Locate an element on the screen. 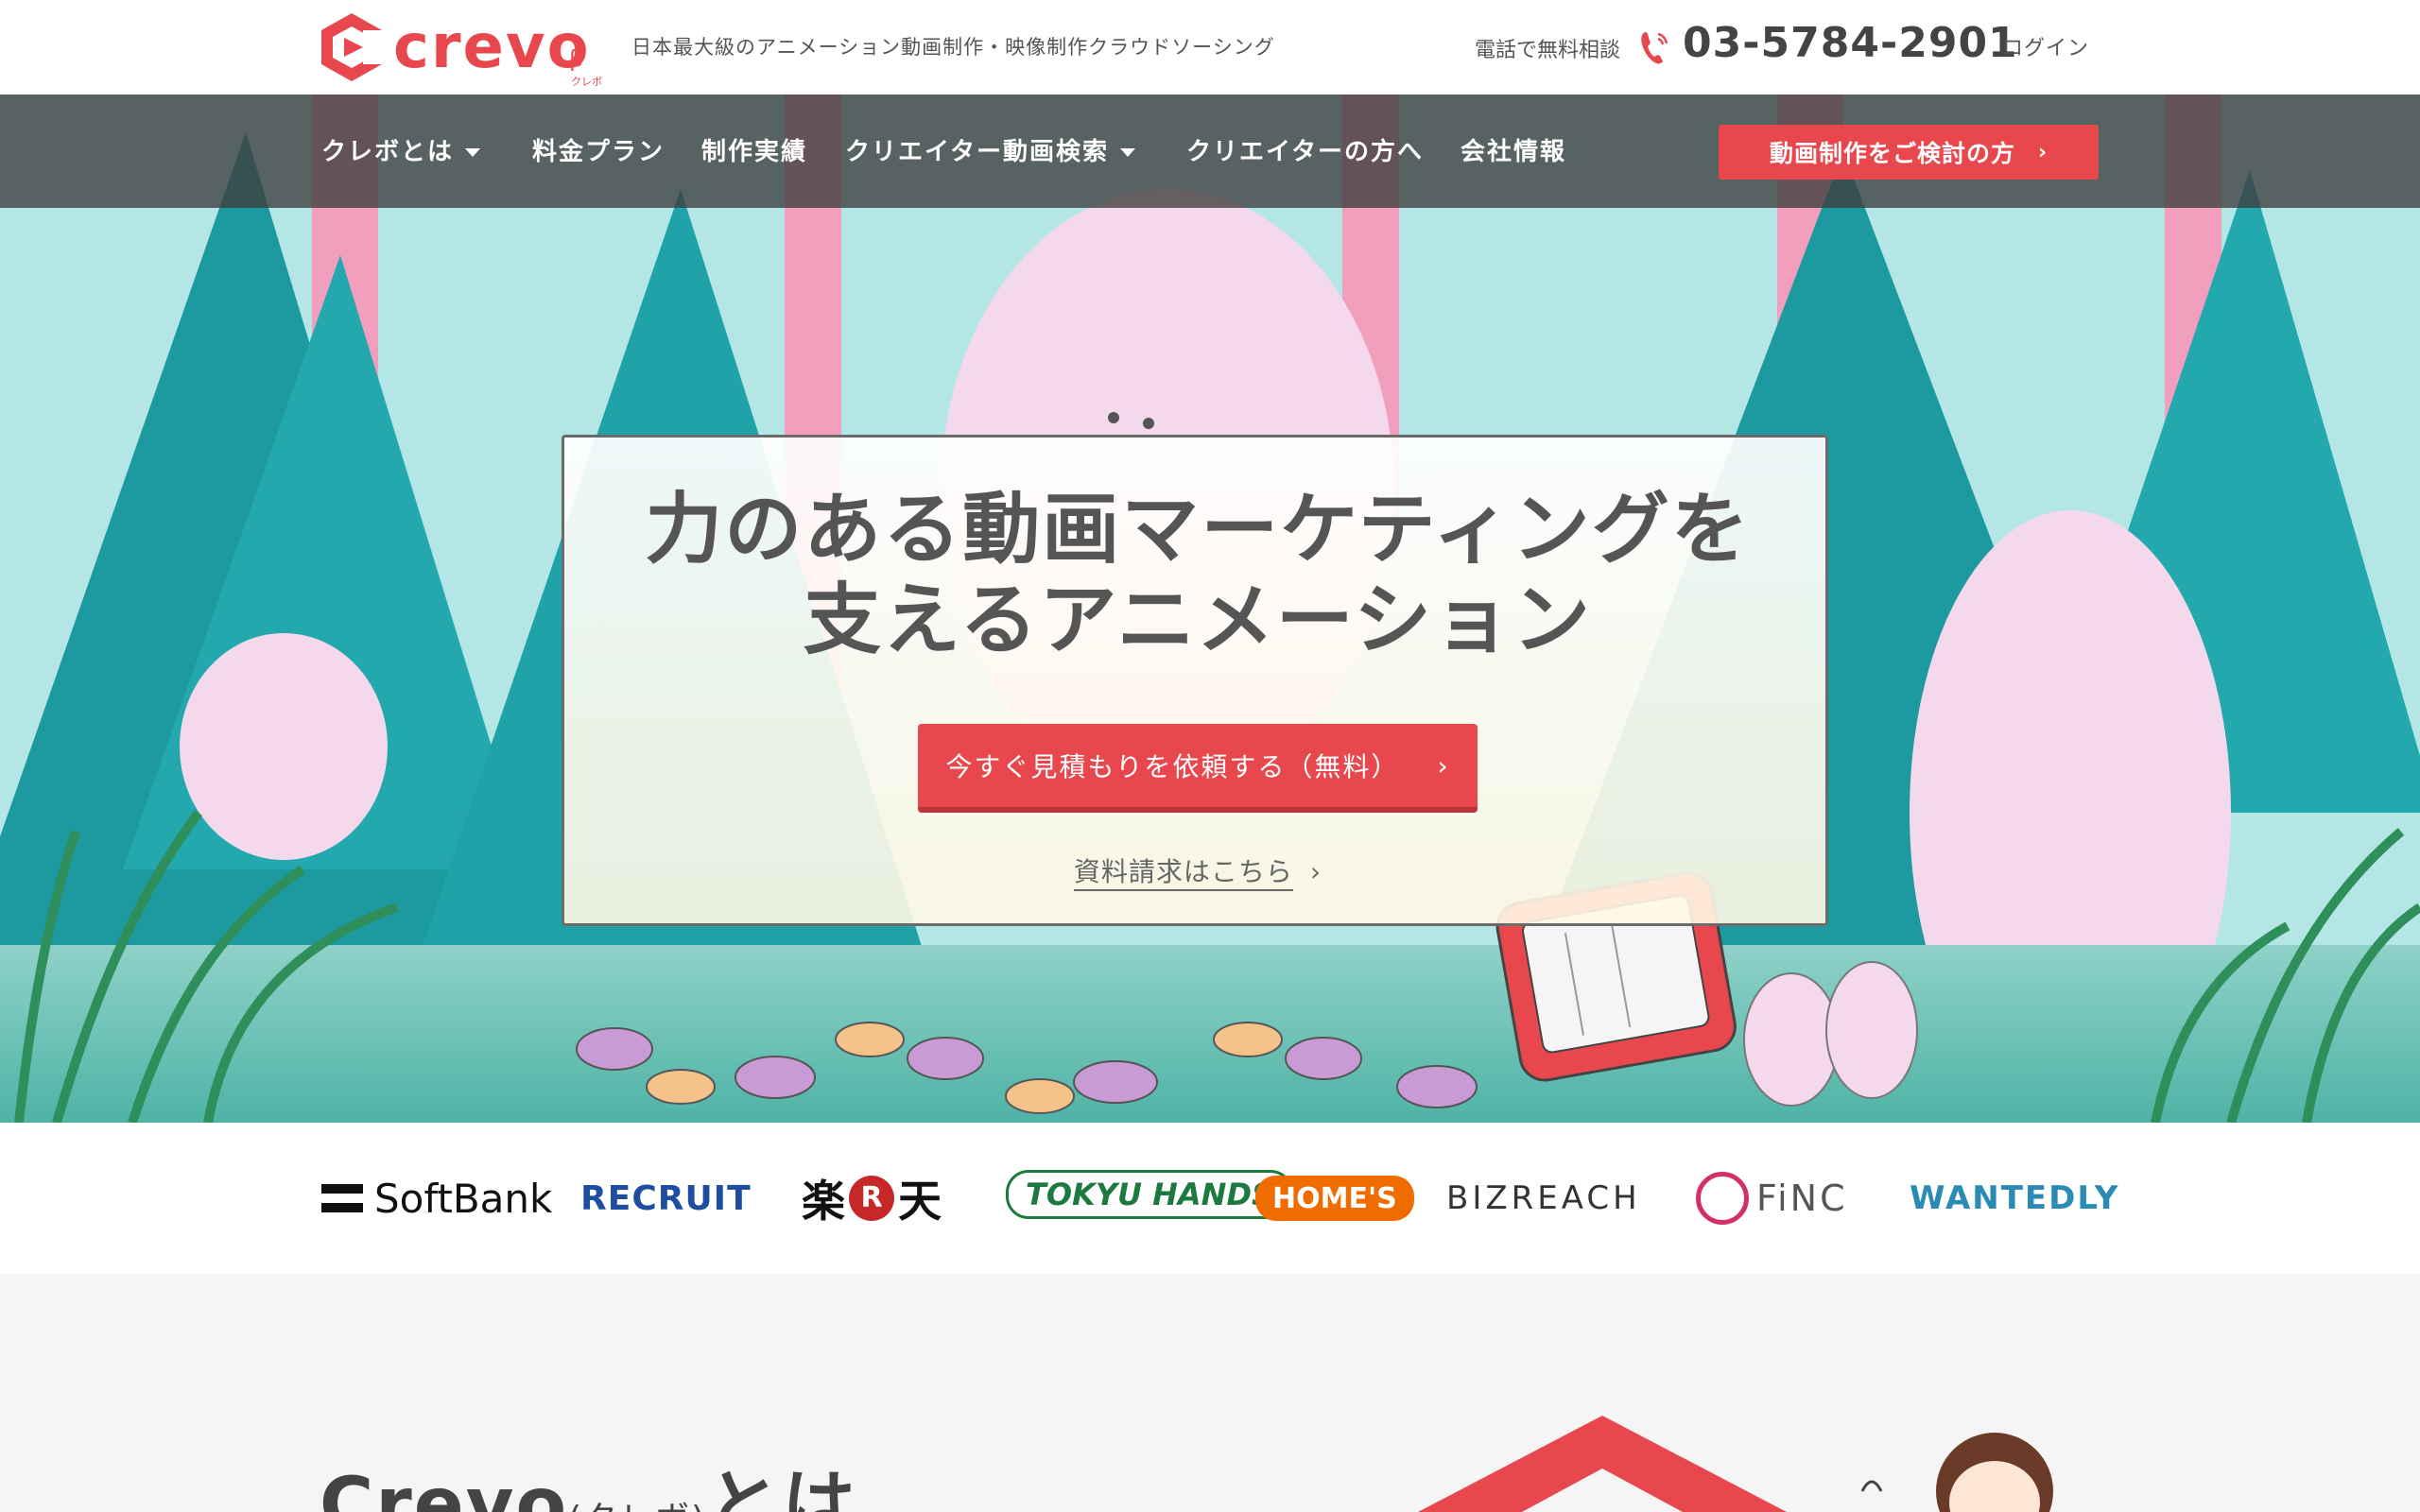 This screenshot has height=1512, width=2420. request-quote-label: 今すぐ見積もりを依頼する（無料） is located at coordinates (1172, 766).